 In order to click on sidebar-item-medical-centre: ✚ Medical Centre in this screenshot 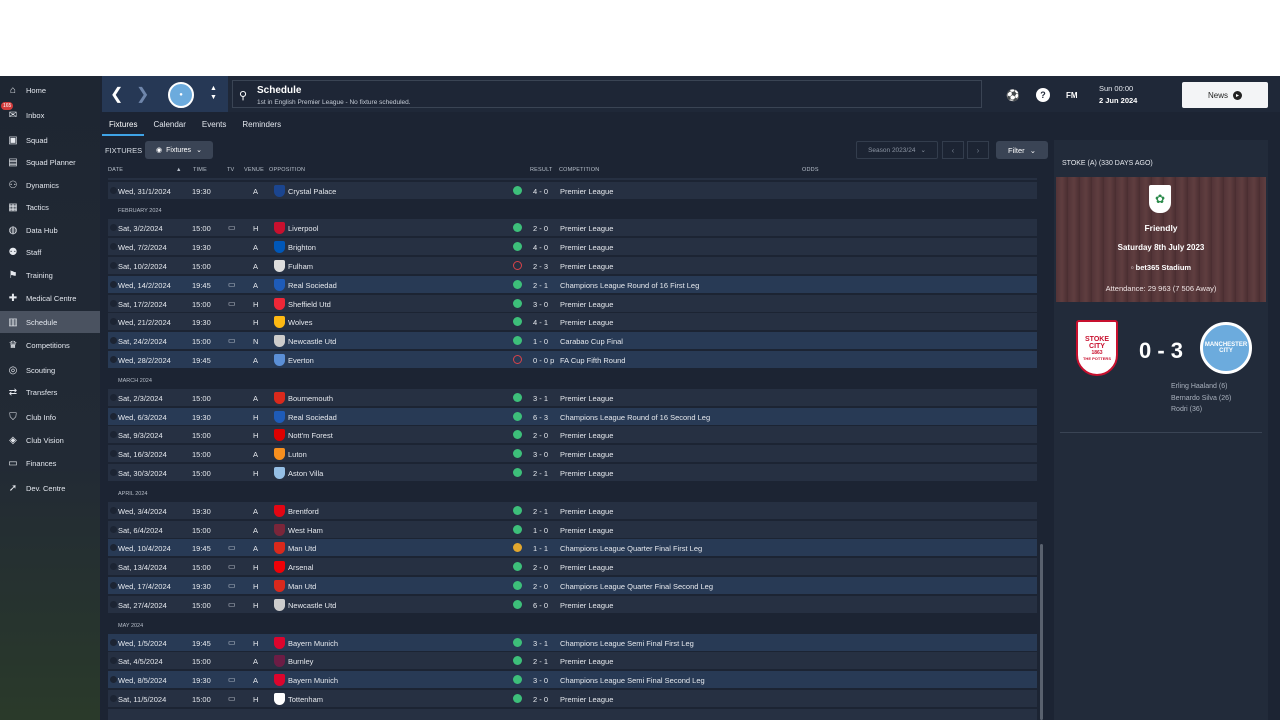, I will do `click(50, 298)`.